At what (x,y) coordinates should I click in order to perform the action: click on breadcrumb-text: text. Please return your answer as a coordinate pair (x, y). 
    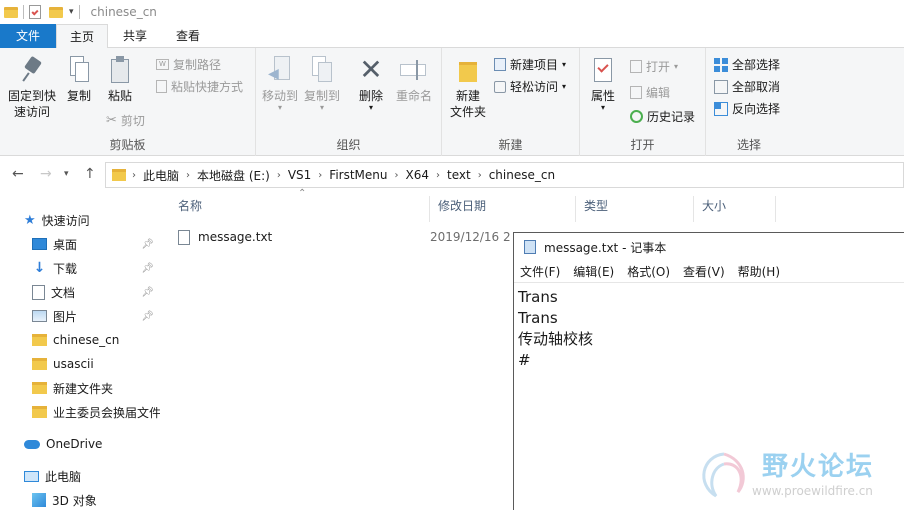
    Looking at the image, I should click on (459, 175).